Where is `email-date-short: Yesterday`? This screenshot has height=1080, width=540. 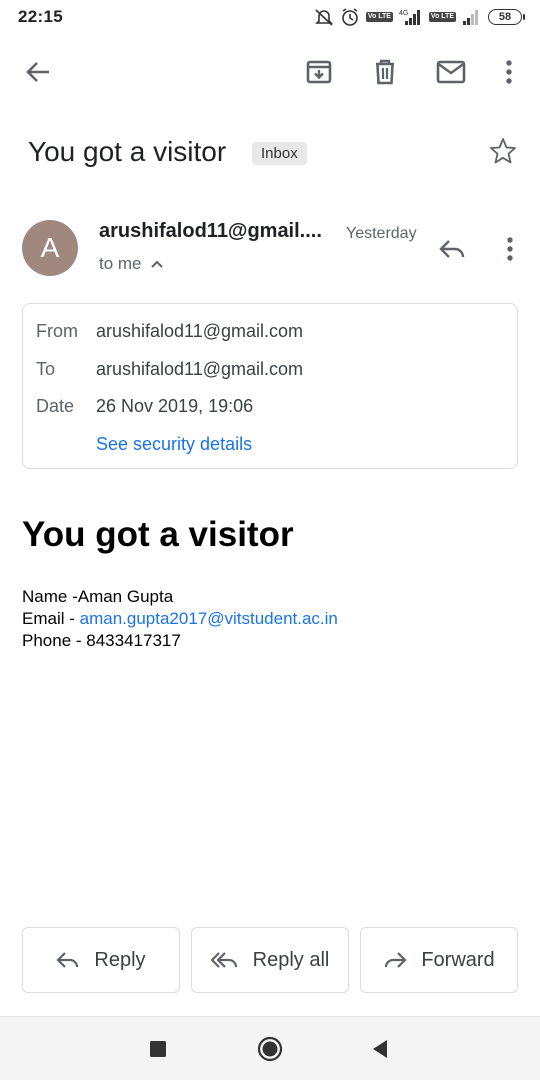 email-date-short: Yesterday is located at coordinates (381, 233).